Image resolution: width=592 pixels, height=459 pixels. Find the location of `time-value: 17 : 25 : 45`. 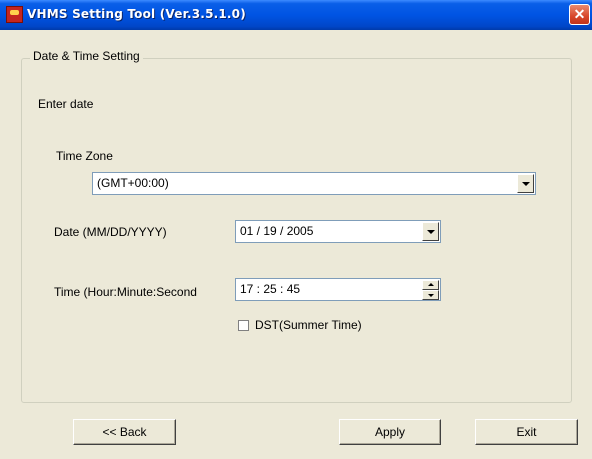

time-value: 17 : 25 : 45 is located at coordinates (270, 289).